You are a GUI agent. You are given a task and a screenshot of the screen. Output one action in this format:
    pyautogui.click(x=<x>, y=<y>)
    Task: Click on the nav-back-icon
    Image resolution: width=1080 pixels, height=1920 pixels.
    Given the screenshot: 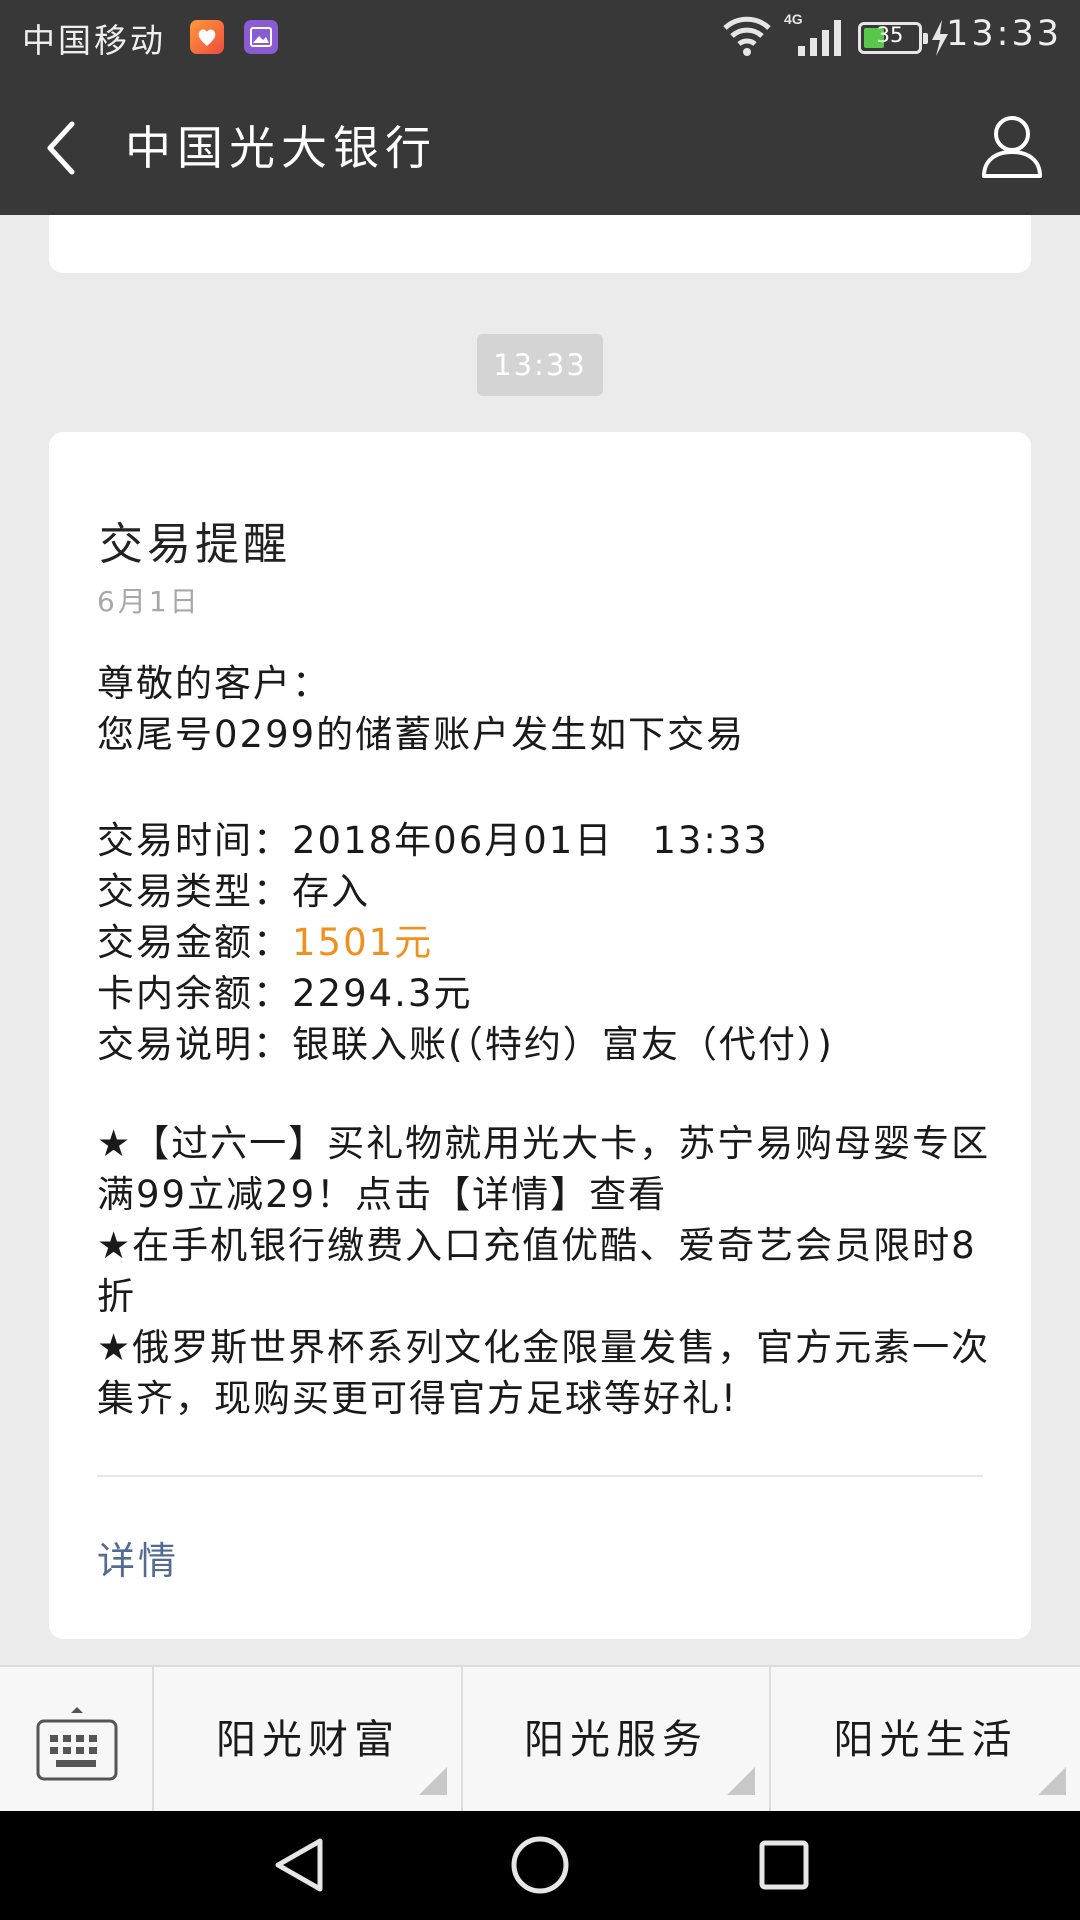 What is the action you would take?
    pyautogui.click(x=300, y=1865)
    